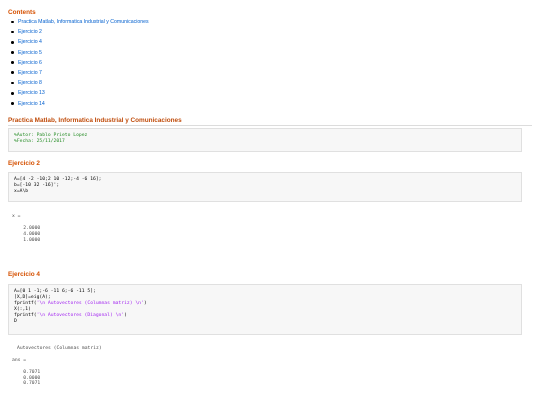 The image size is (540, 405). I want to click on toc-link-ejercicio-5: Ejercicio 5, so click(30, 53).